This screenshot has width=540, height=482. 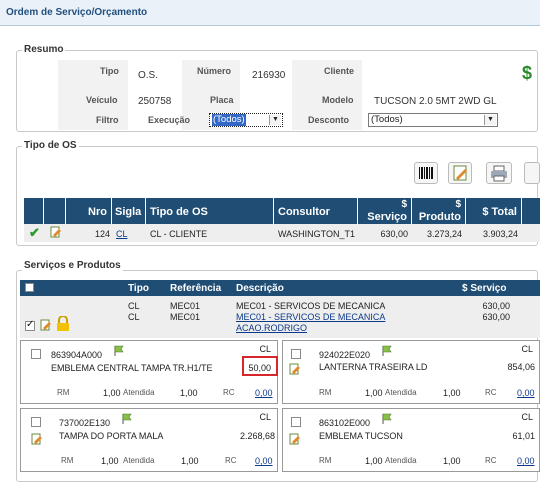 I want to click on row-produto: 3.273,24, so click(x=444, y=234).